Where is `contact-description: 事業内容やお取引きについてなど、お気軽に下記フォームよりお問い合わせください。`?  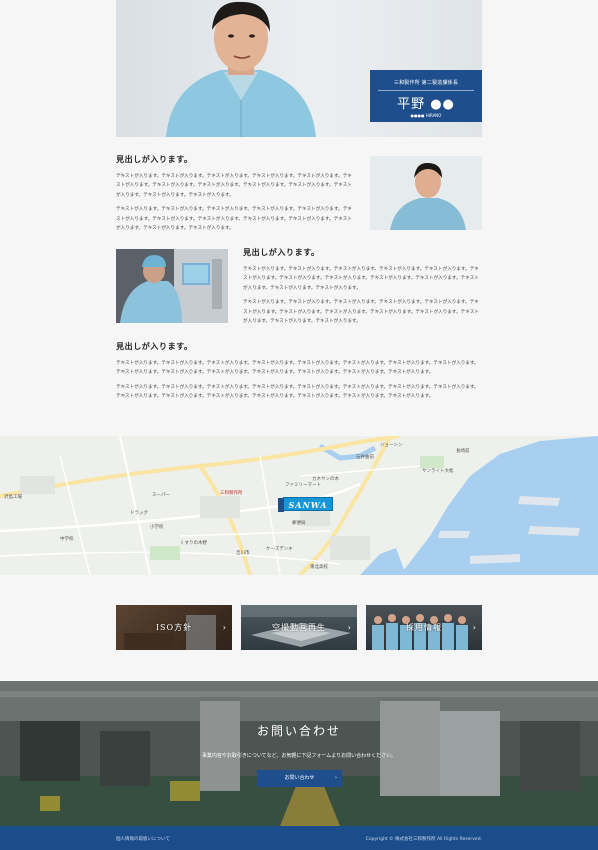
contact-description: 事業内容やお取引きについてなど、お気軽に下記フォームよりお問い合わせください。 is located at coordinates (299, 756).